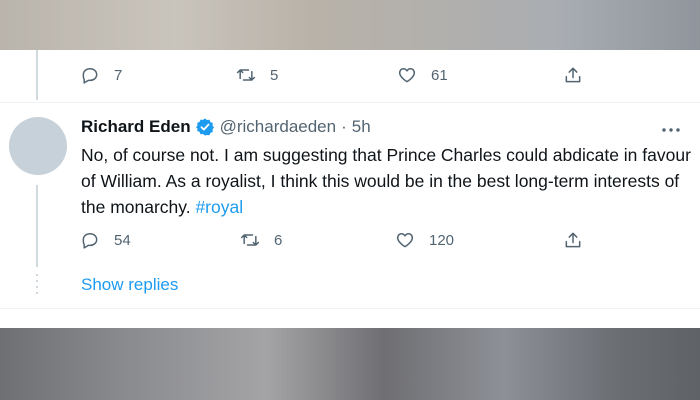 Image resolution: width=700 pixels, height=400 pixels. I want to click on tweet-divider, so click(350, 102).